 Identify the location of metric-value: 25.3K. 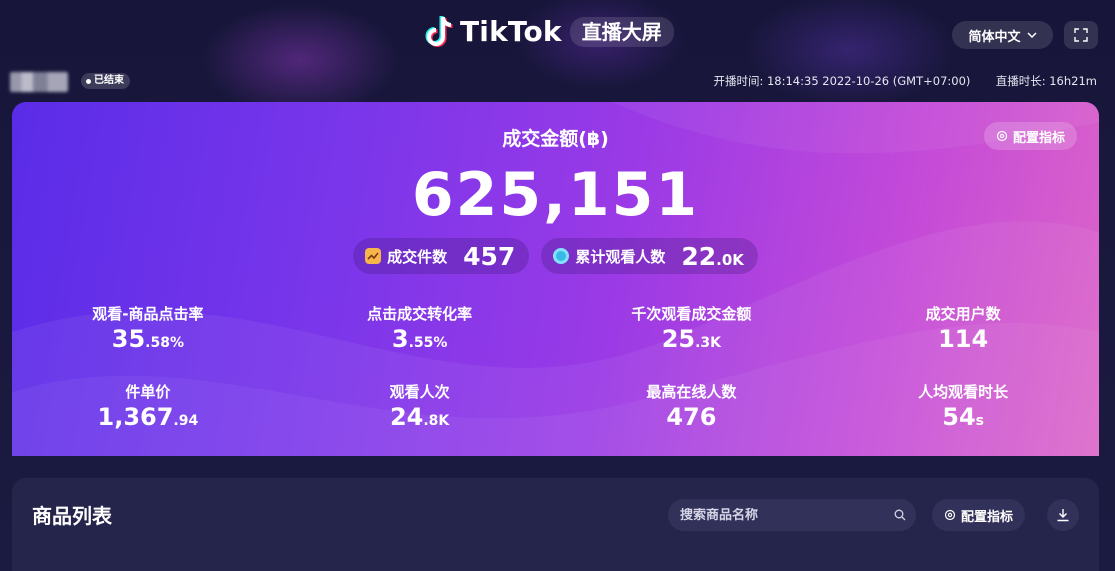
(691, 339).